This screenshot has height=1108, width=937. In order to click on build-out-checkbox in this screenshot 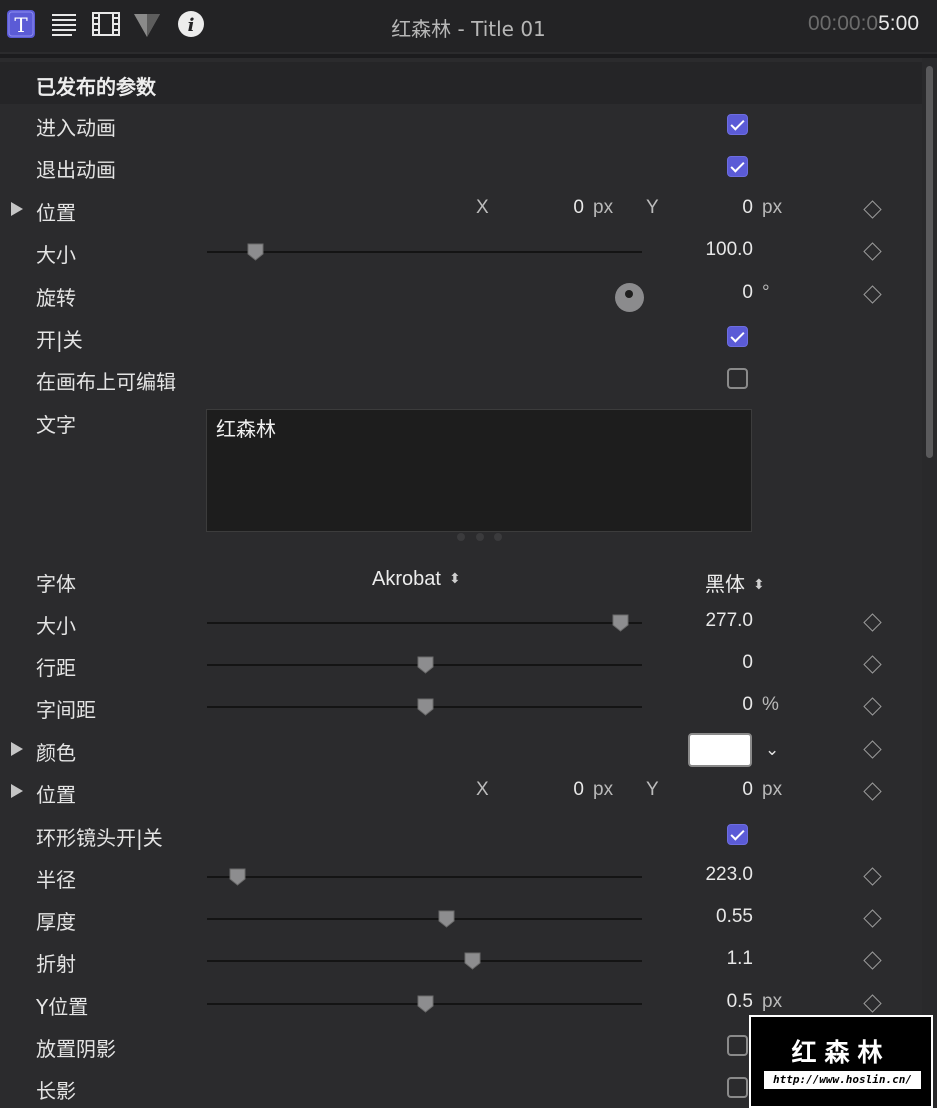, I will do `click(737, 166)`.